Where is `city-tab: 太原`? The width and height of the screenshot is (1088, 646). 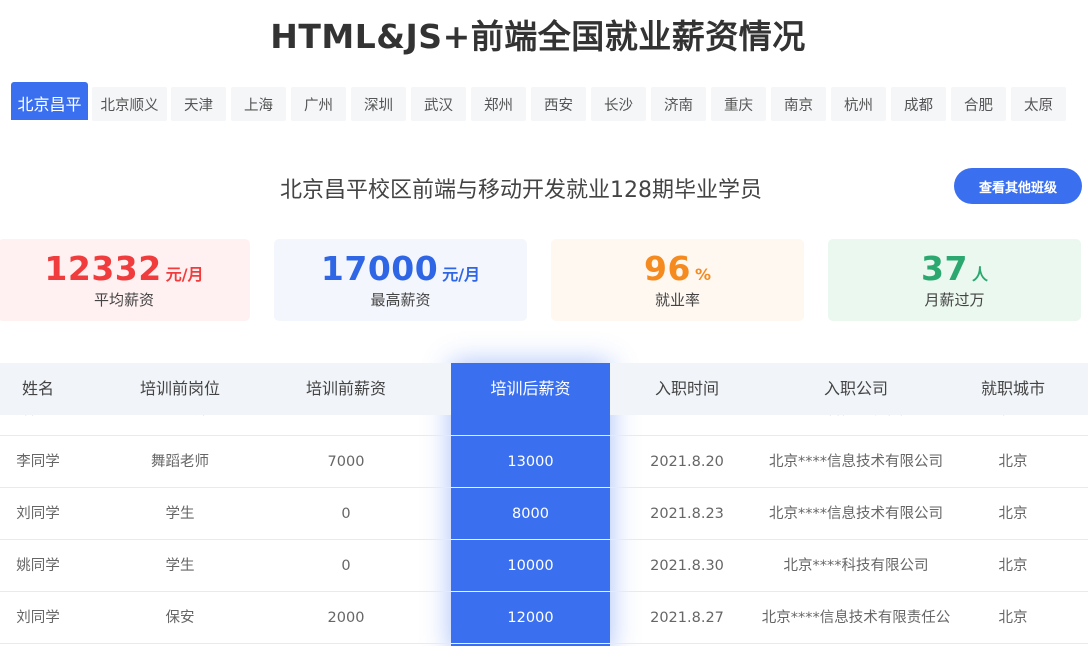
city-tab: 太原 is located at coordinates (1038, 104).